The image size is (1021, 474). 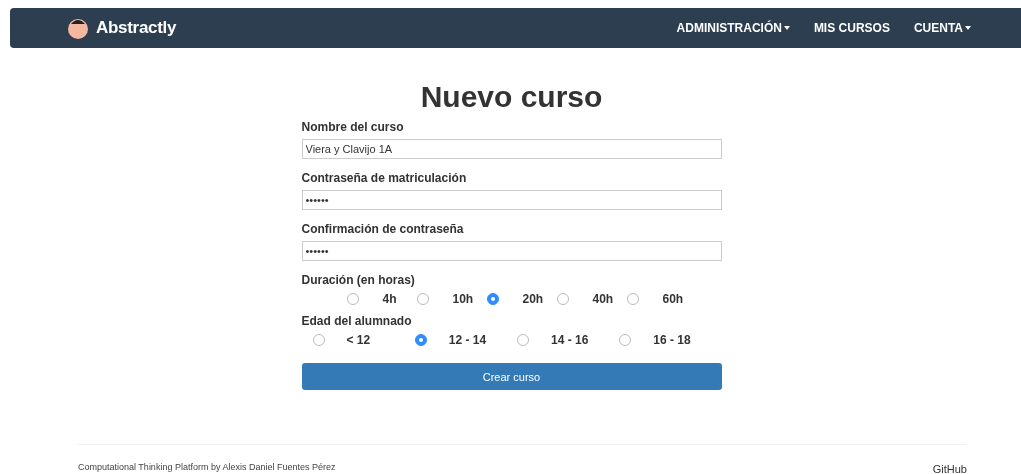 I want to click on field-label: Contraseña de matriculación, so click(x=384, y=178).